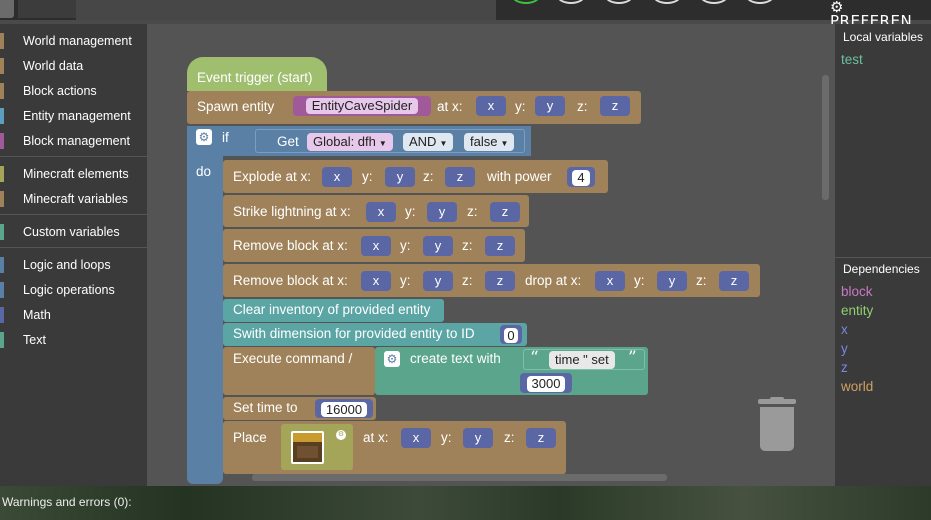 The image size is (931, 520). Describe the element at coordinates (265, 407) in the screenshot. I see `set-time-label: Set time to` at that location.